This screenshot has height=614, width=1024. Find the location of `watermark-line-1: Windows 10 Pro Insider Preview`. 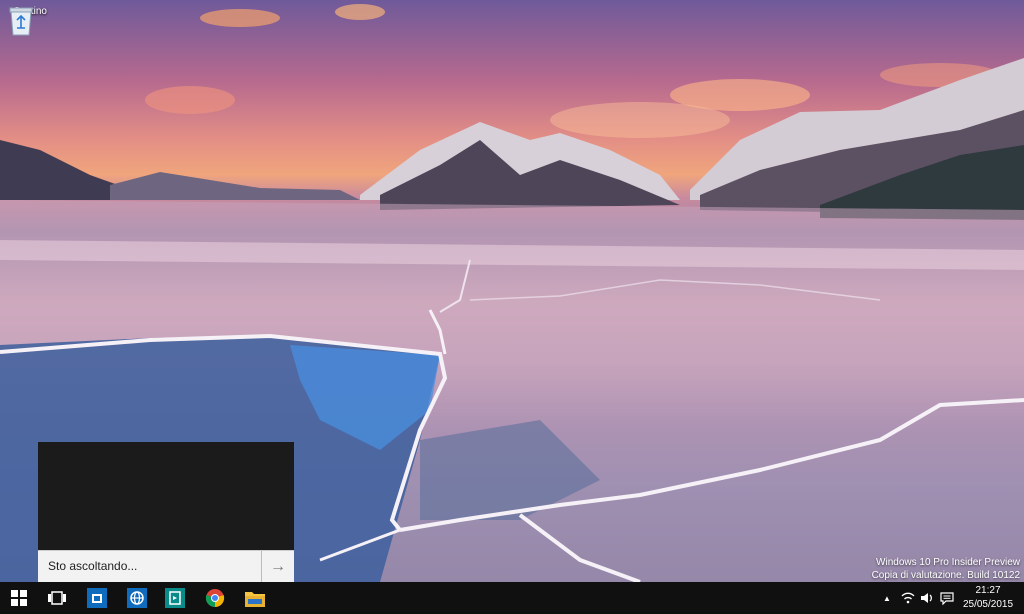

watermark-line-1: Windows 10 Pro Insider Preview is located at coordinates (948, 562).